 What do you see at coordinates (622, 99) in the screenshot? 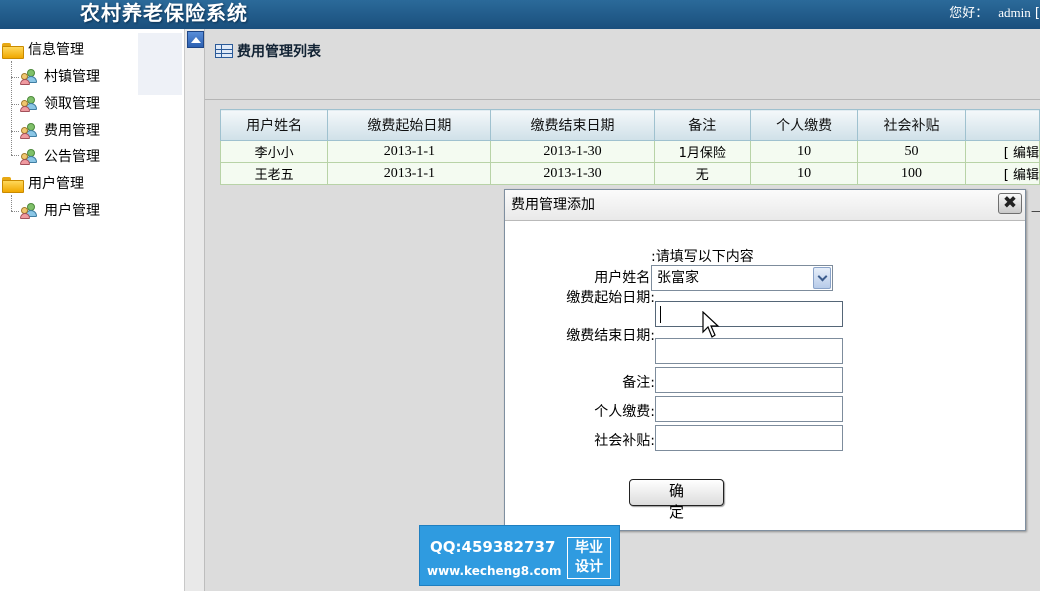
I see `divider` at bounding box center [622, 99].